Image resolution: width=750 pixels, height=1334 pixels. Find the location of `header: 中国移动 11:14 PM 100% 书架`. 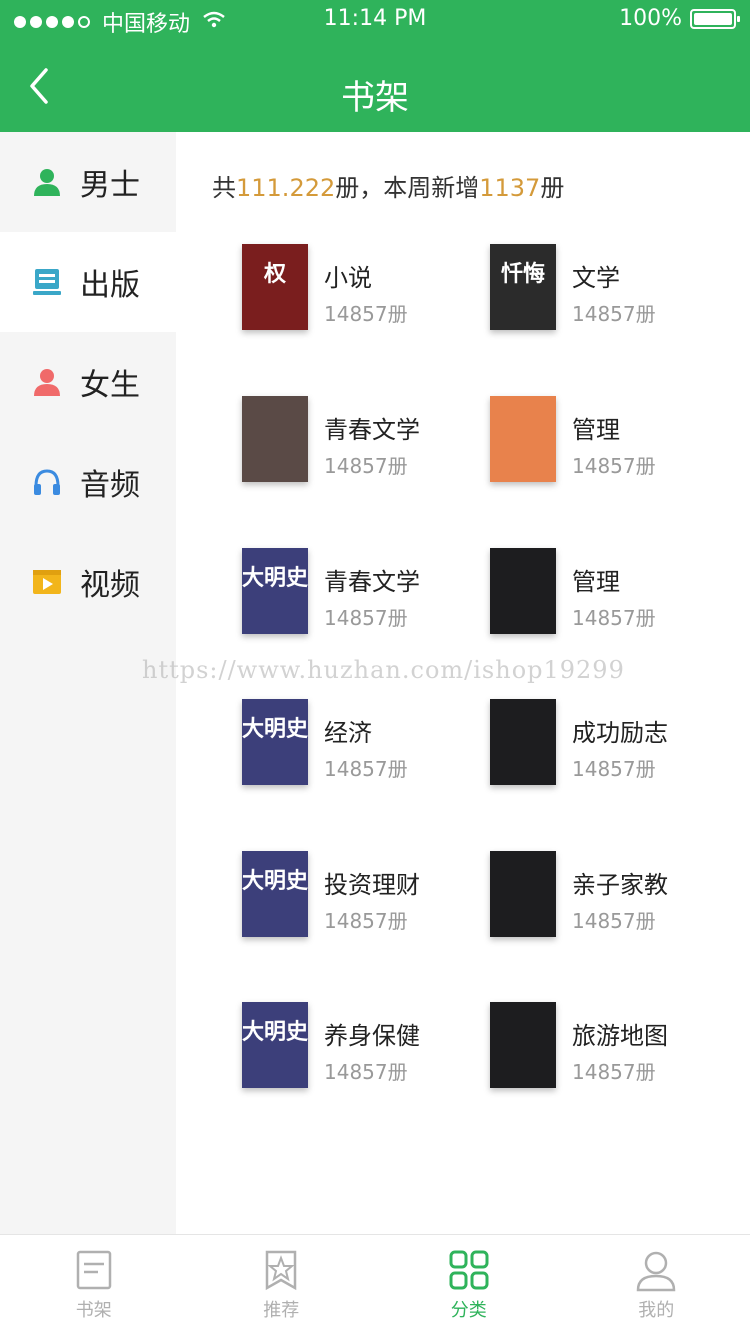

header: 中国移动 11:14 PM 100% 书架 is located at coordinates (375, 66).